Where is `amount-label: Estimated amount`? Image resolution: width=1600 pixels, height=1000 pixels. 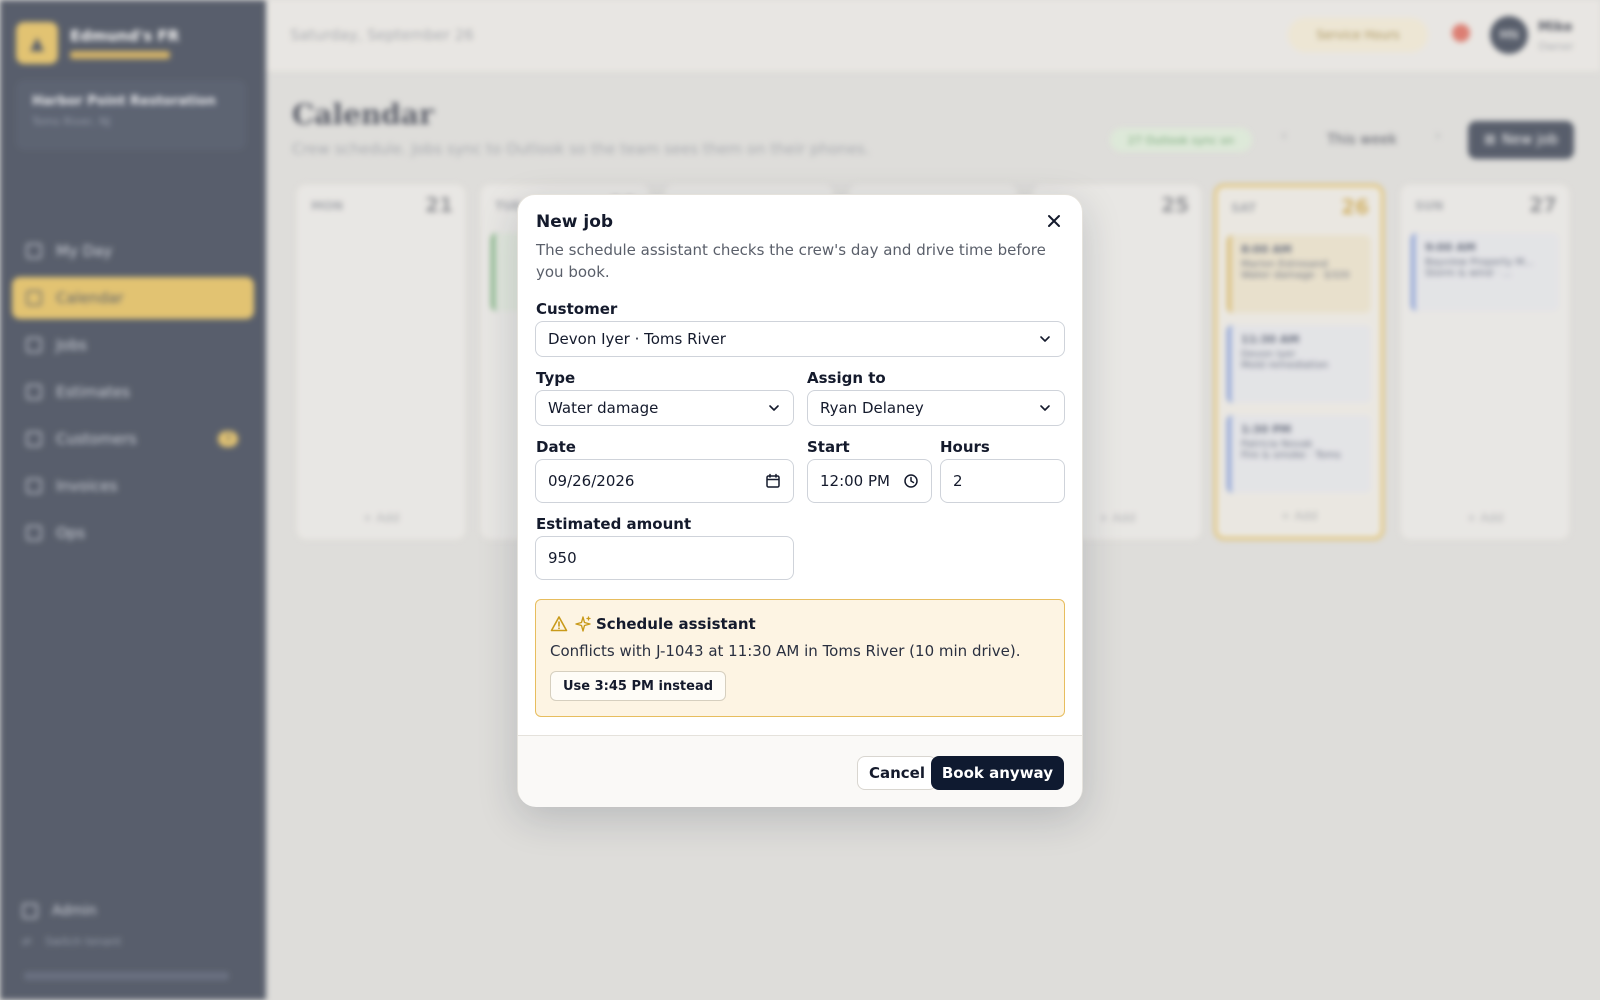 amount-label: Estimated amount is located at coordinates (614, 524).